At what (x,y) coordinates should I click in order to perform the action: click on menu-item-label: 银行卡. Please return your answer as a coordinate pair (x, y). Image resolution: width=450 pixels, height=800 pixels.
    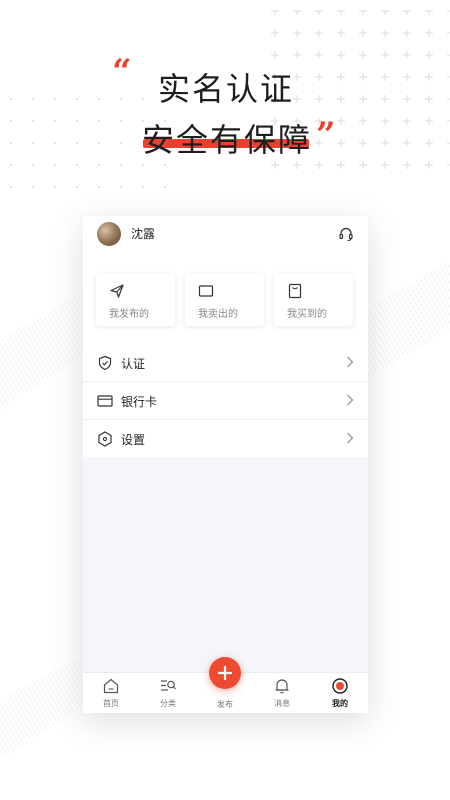
    Looking at the image, I should click on (139, 402).